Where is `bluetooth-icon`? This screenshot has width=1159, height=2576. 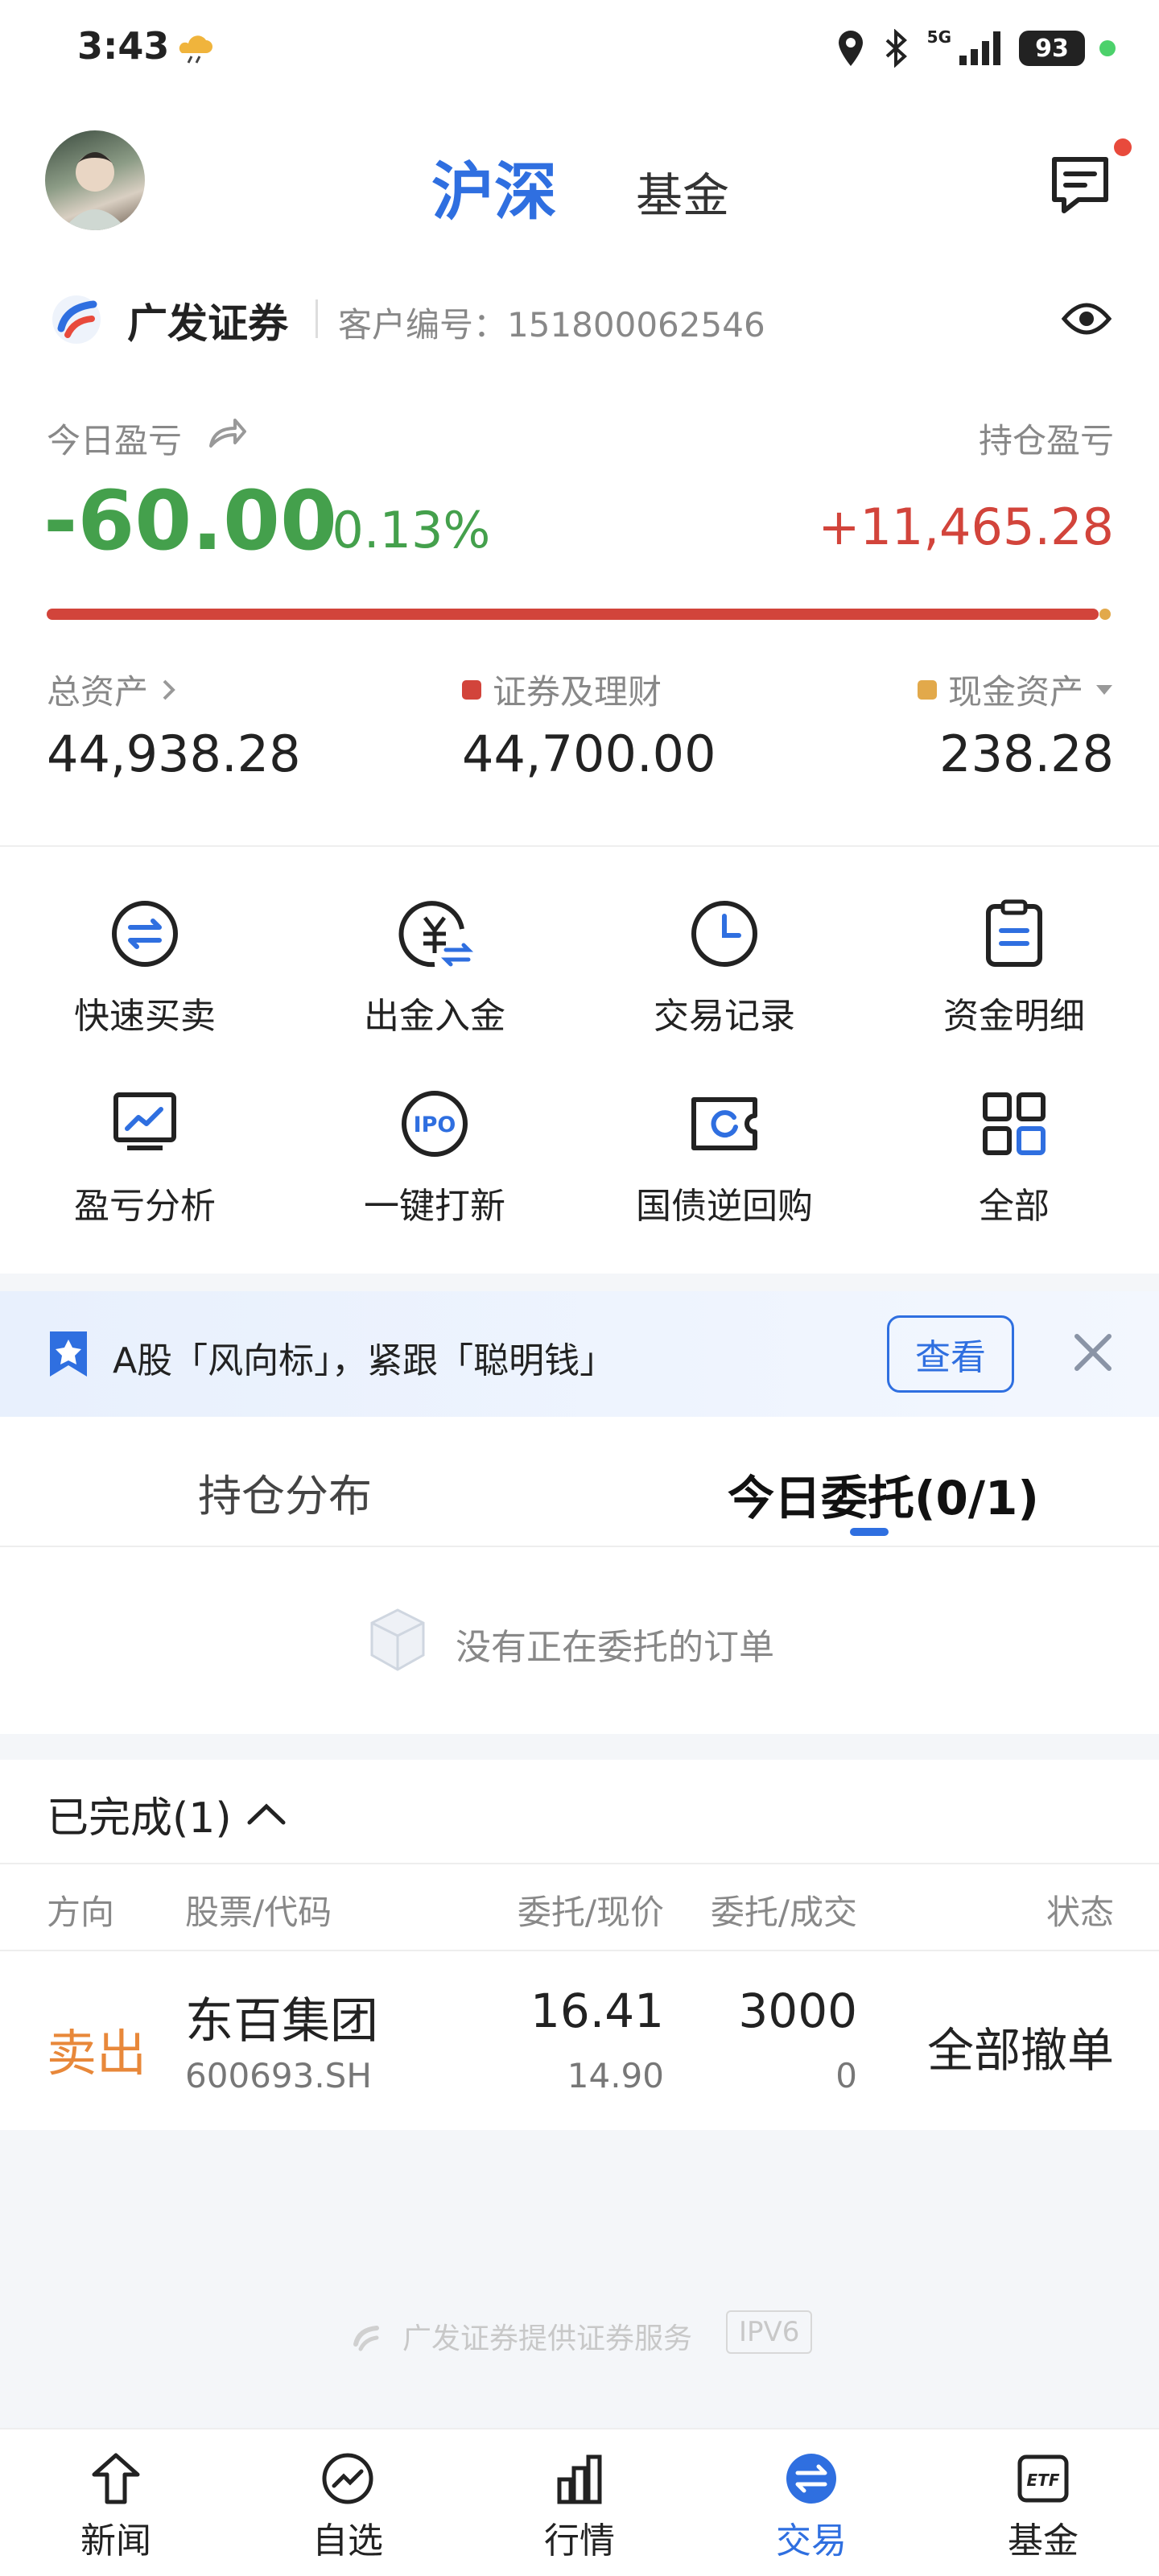 bluetooth-icon is located at coordinates (896, 48).